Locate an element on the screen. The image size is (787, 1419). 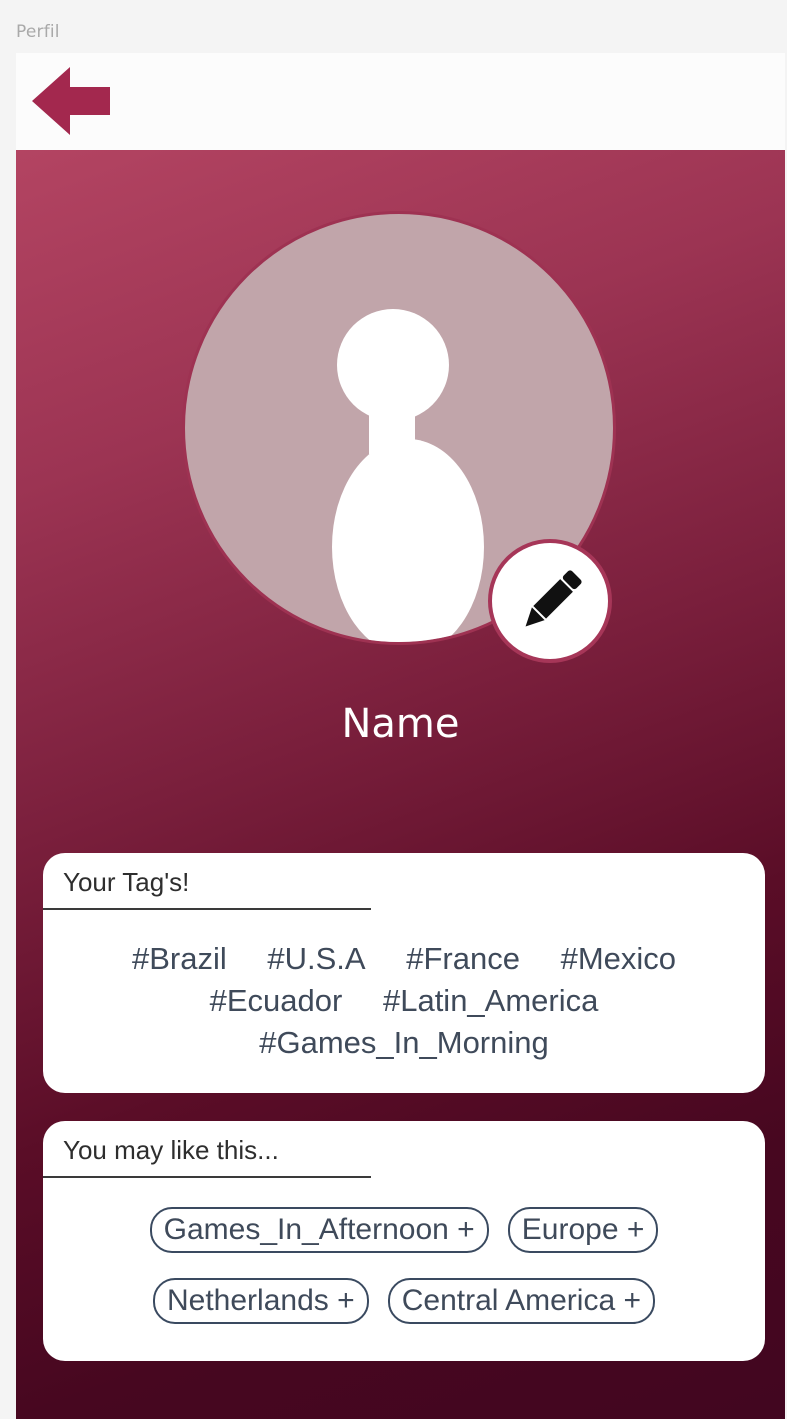
arrow-left-icon is located at coordinates (71, 101).